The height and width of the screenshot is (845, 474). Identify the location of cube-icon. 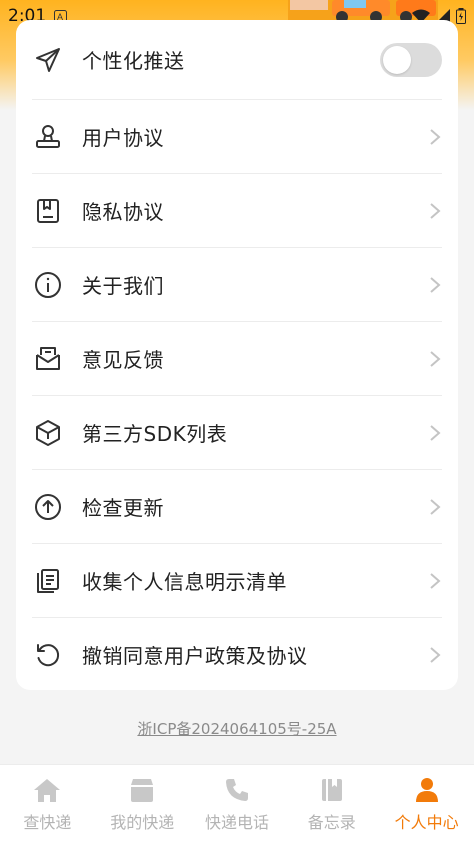
(48, 433).